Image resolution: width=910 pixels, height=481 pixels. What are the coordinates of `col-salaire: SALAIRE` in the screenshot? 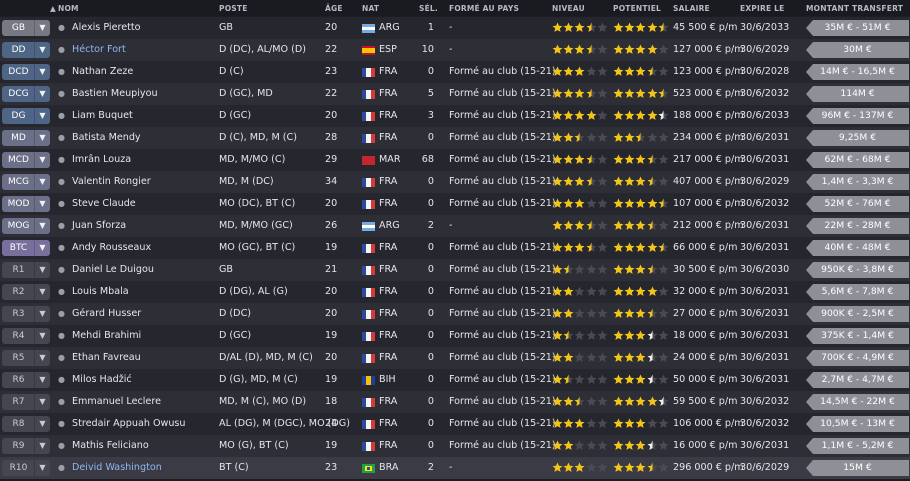 It's located at (691, 8).